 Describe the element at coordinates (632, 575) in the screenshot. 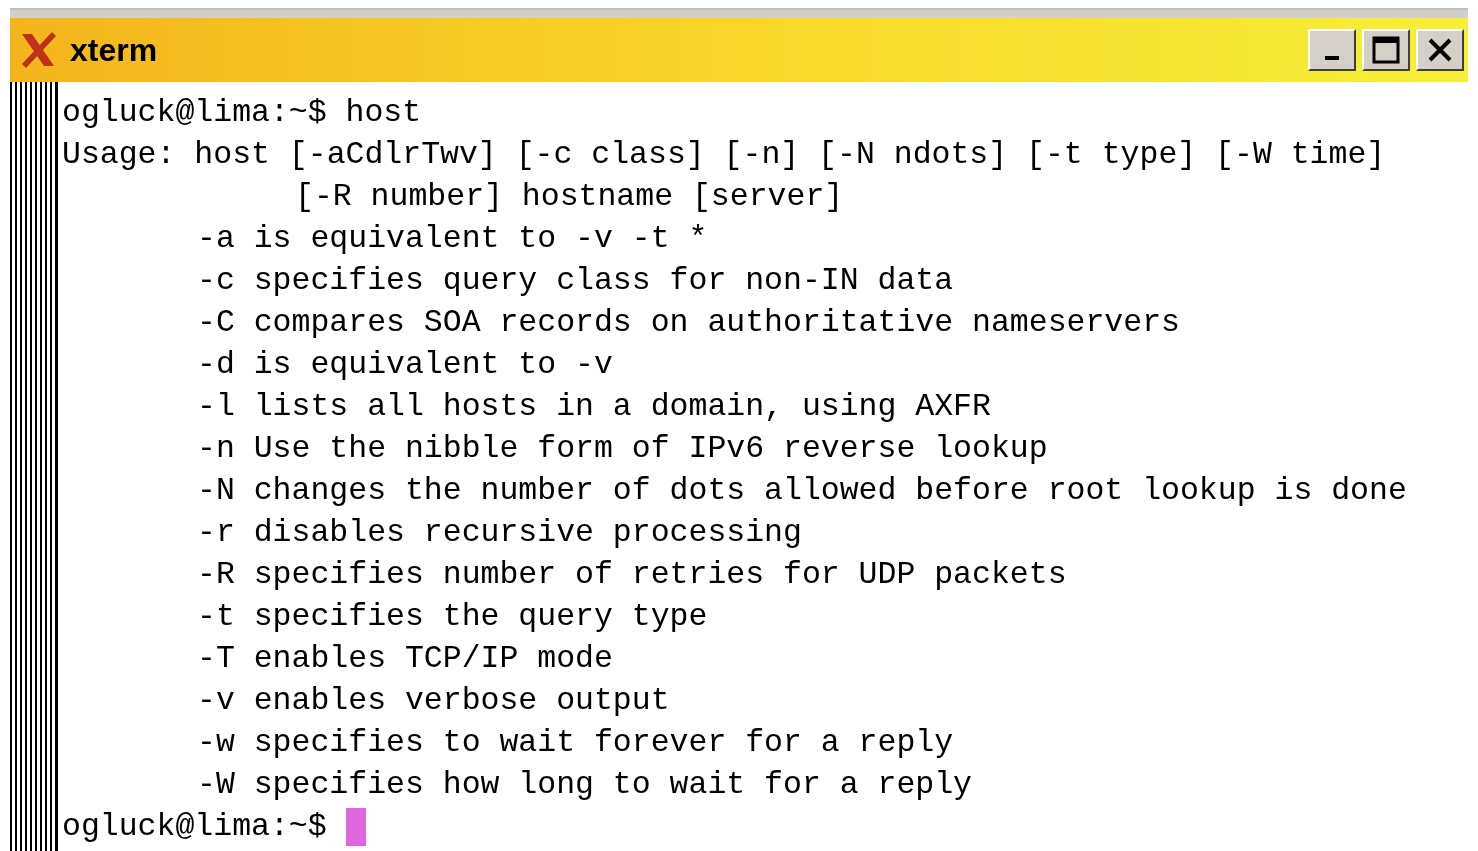

I see `terminal-line: -R specifies number of retries for UDP packets` at that location.